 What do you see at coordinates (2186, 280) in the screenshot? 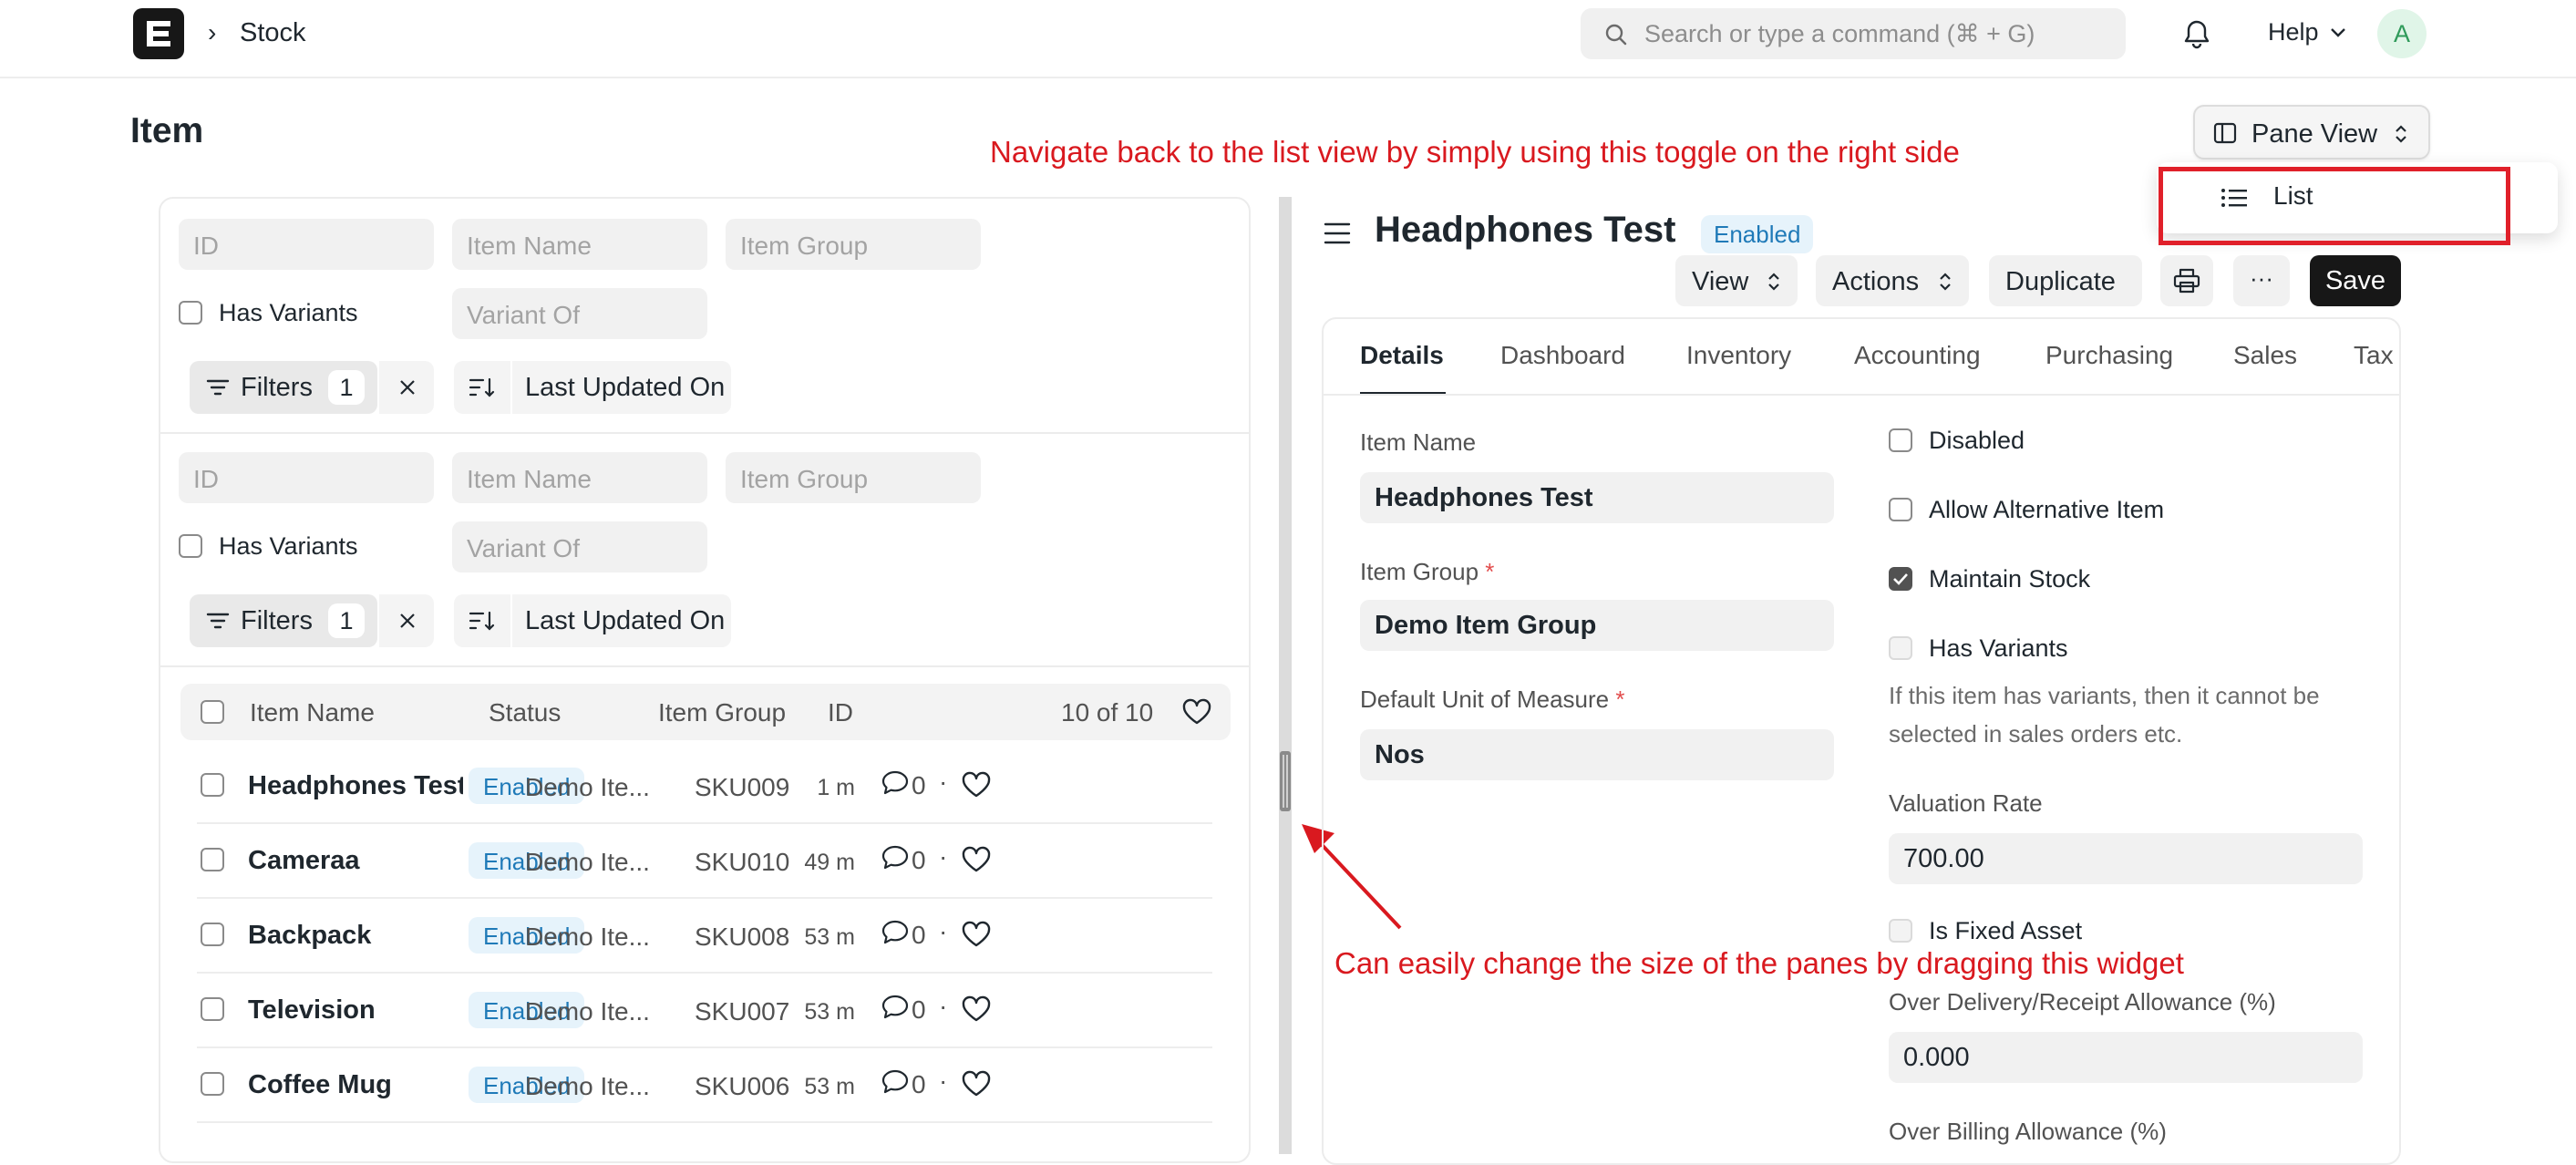
I see `print-button` at bounding box center [2186, 280].